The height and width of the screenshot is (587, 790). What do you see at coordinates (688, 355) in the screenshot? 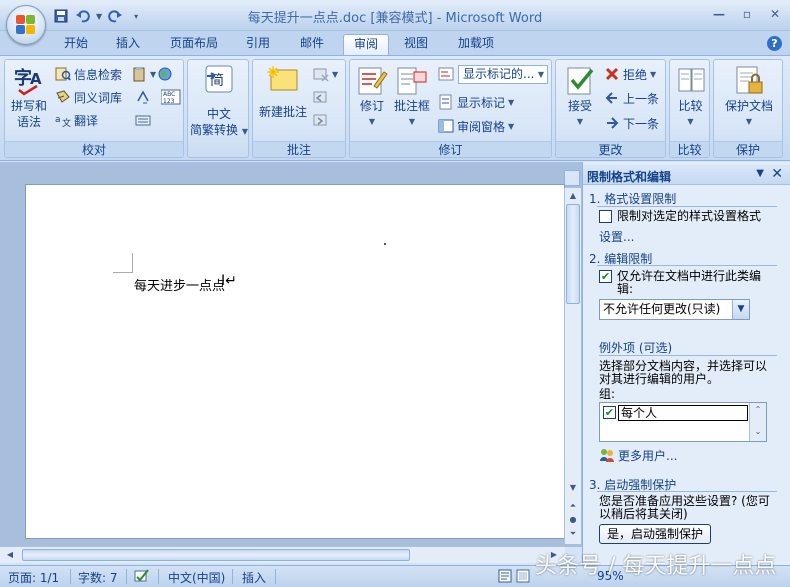
I see `exceptions-divider` at bounding box center [688, 355].